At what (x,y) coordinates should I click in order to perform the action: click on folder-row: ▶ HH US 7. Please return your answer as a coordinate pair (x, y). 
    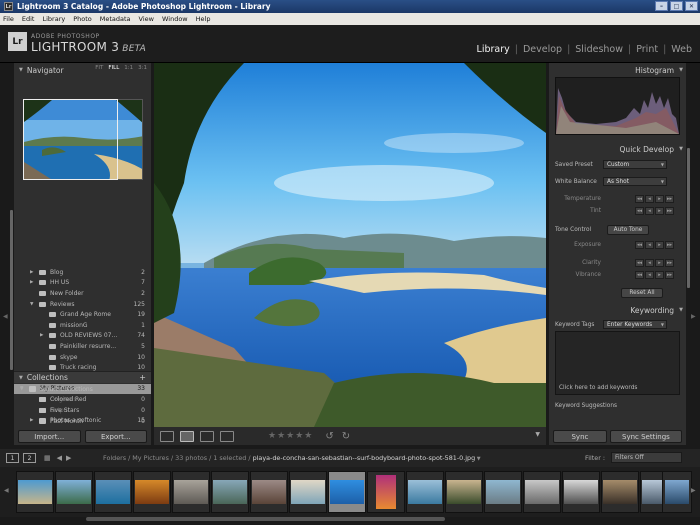
    Looking at the image, I should click on (82, 283).